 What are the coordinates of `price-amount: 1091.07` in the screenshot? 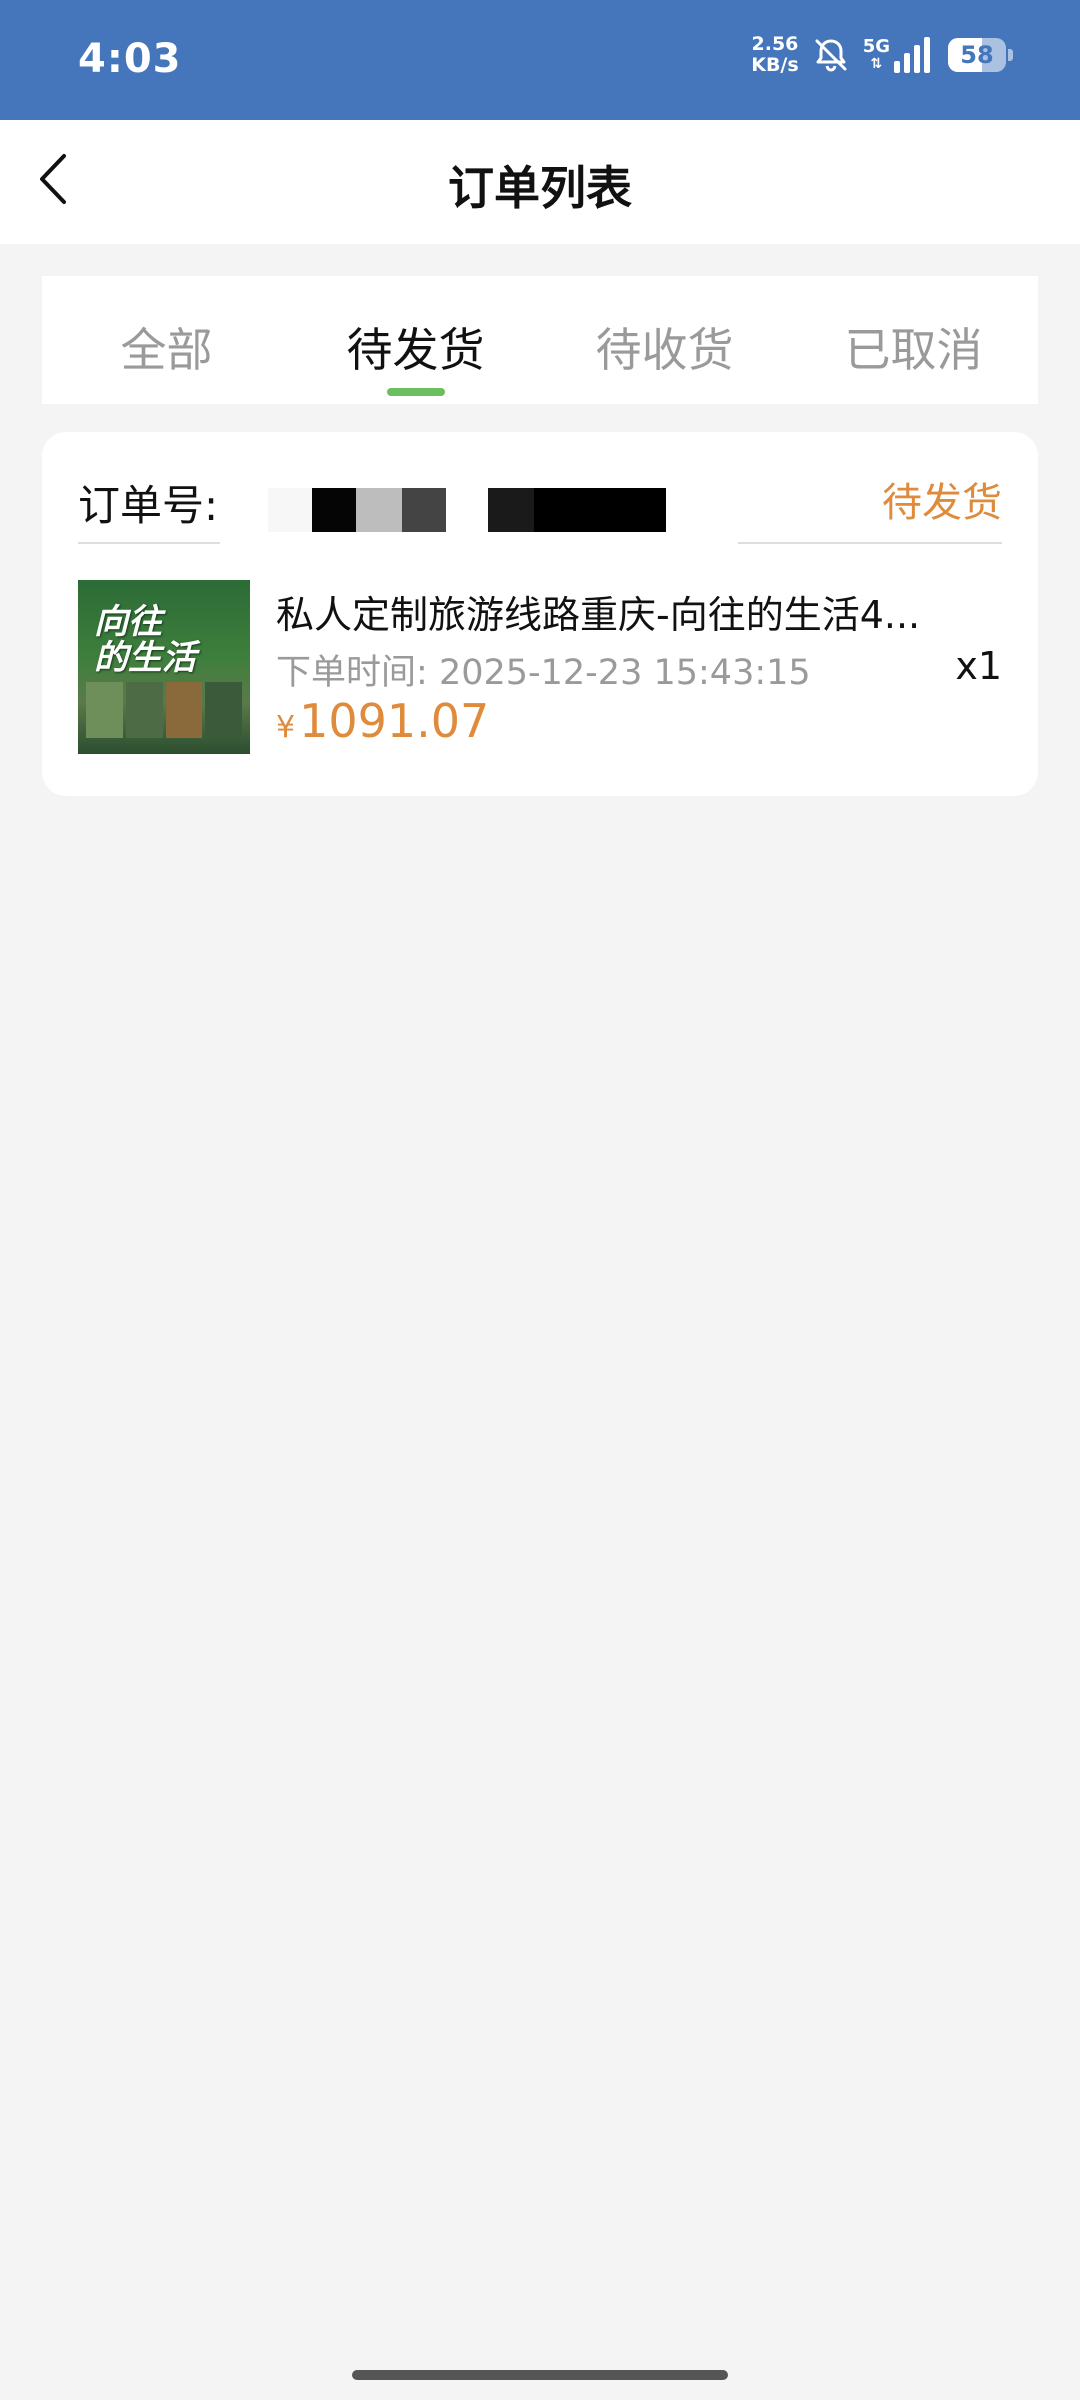 It's located at (394, 721).